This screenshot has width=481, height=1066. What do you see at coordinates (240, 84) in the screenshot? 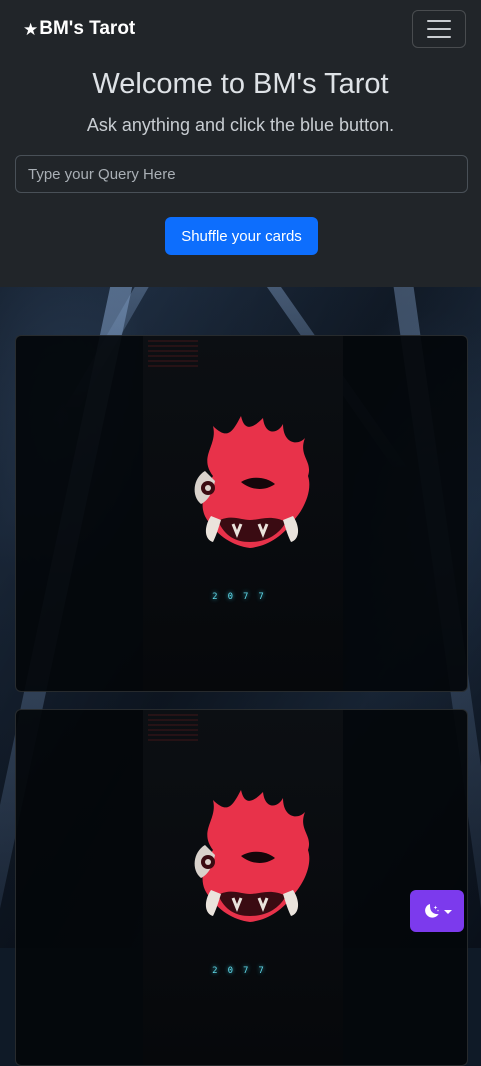
I see `page-title: Welcome to BM's Tarot` at bounding box center [240, 84].